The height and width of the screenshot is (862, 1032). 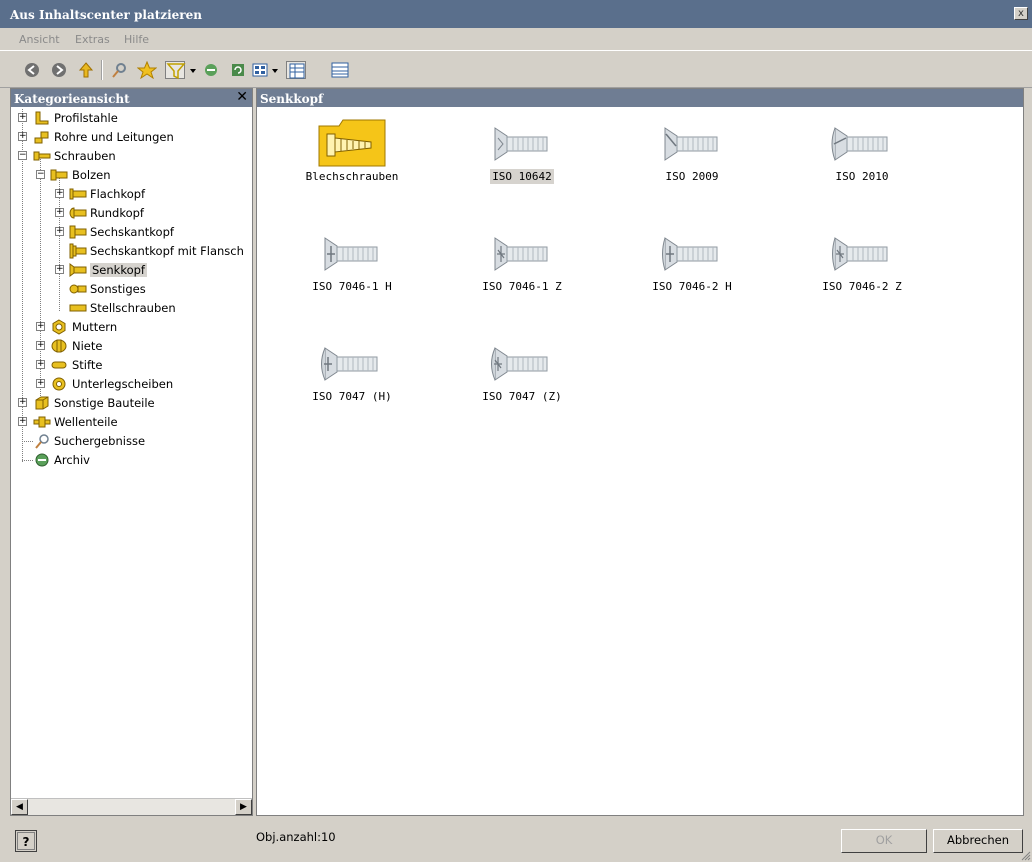 I want to click on category-panel-header: Kategorieansicht ✕, so click(x=131, y=98).